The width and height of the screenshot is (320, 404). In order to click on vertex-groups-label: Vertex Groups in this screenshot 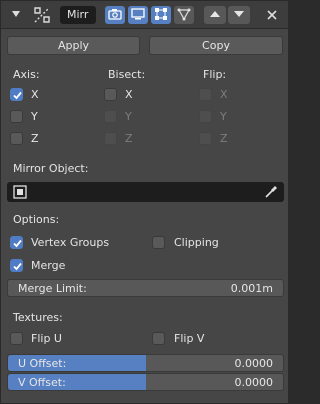, I will do `click(70, 242)`.